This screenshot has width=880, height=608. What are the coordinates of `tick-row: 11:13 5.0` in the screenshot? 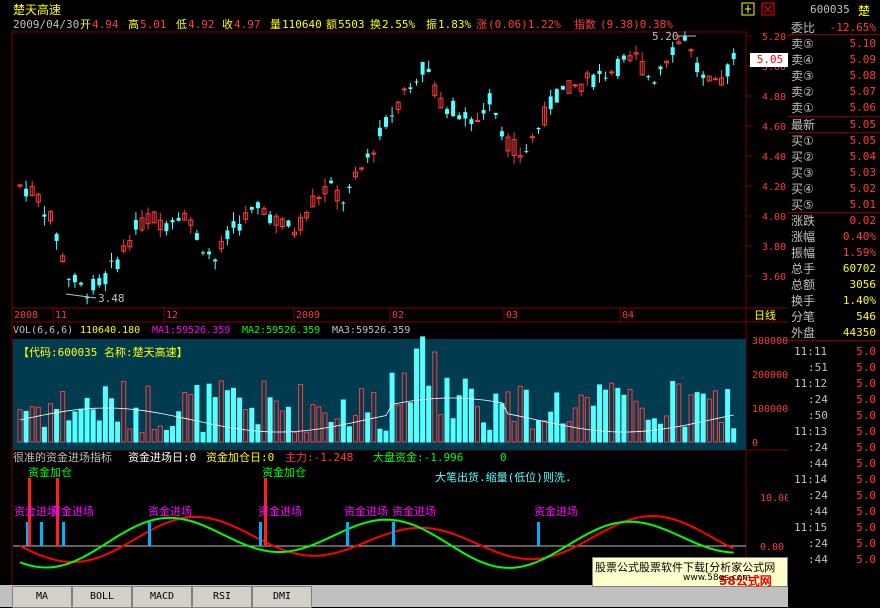 It's located at (834, 432).